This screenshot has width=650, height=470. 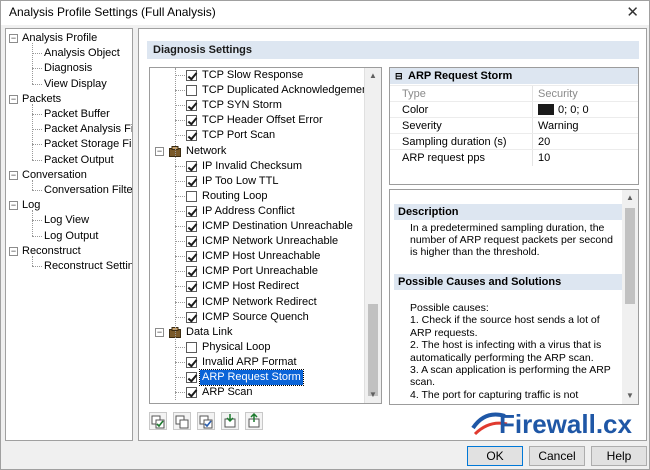 I want to click on description-heading: Description, so click(x=508, y=212).